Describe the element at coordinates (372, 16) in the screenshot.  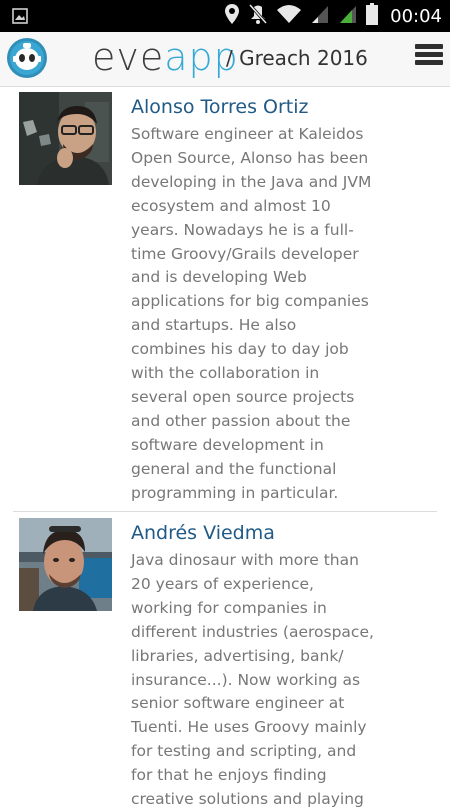
I see `battery-icon` at that location.